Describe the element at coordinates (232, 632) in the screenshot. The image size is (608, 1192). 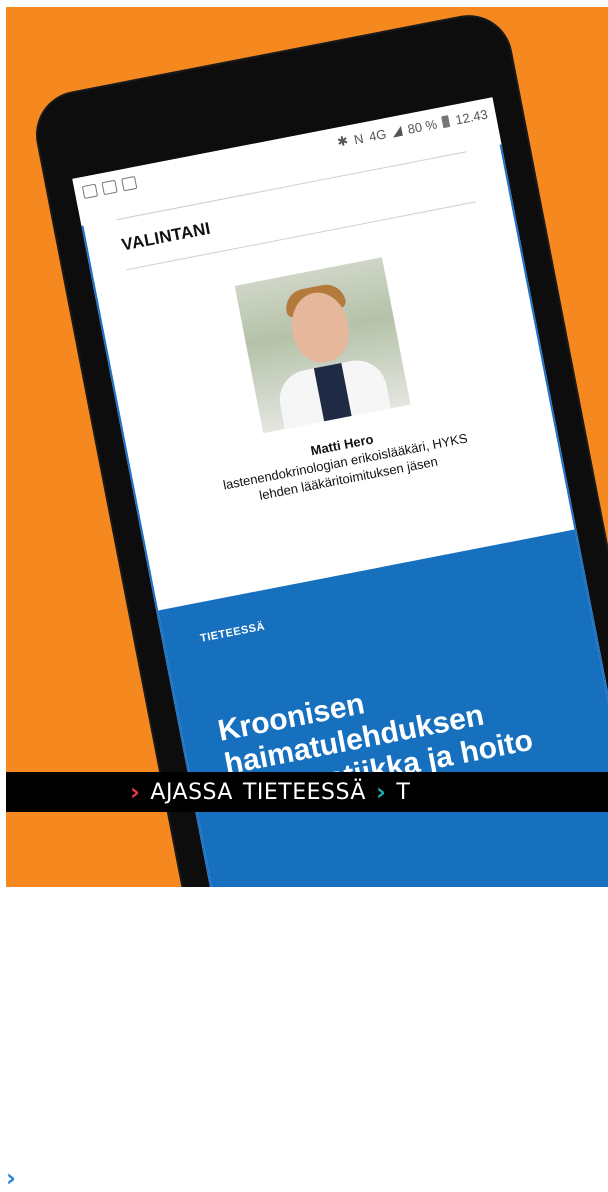
I see `section-kicker: TIETEESSÄ` at that location.